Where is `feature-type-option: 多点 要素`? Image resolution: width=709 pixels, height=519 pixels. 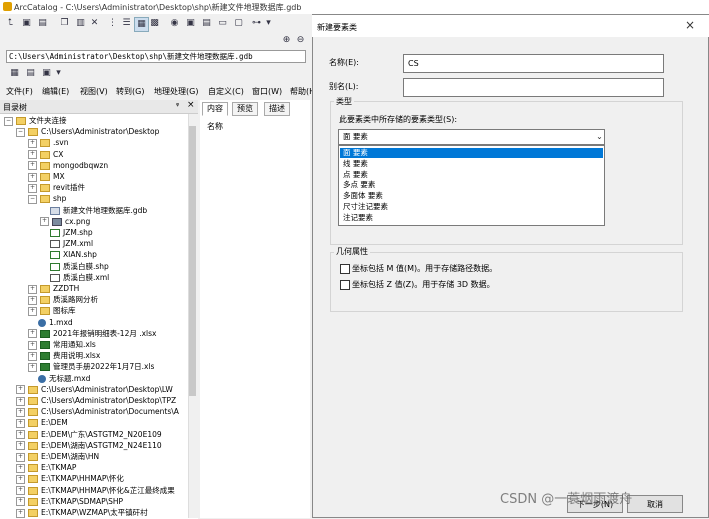
feature-type-option: 多点 要素 is located at coordinates (471, 185).